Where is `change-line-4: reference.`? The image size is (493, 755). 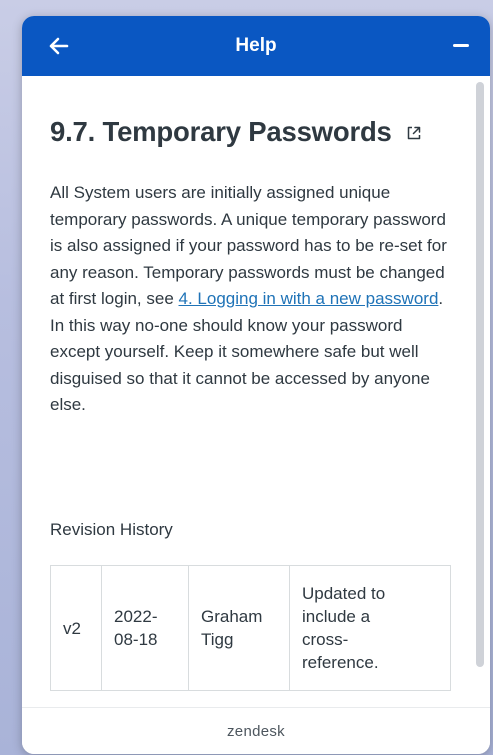 change-line-4: reference. is located at coordinates (340, 662).